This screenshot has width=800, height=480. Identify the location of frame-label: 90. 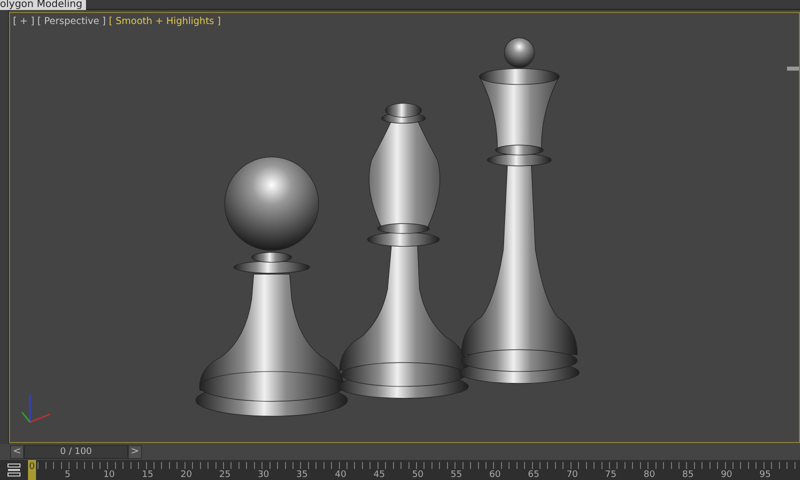
(726, 475).